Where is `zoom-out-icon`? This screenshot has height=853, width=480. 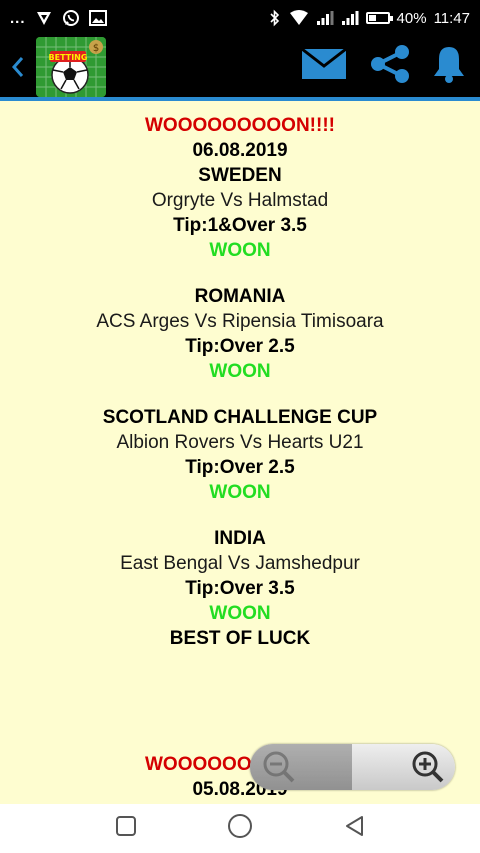
zoom-out-icon is located at coordinates (279, 767).